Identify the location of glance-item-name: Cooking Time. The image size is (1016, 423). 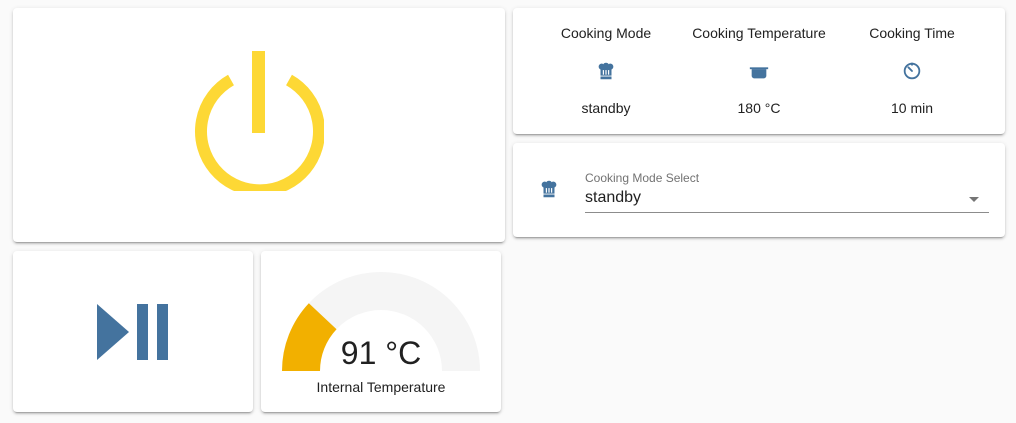
(912, 33).